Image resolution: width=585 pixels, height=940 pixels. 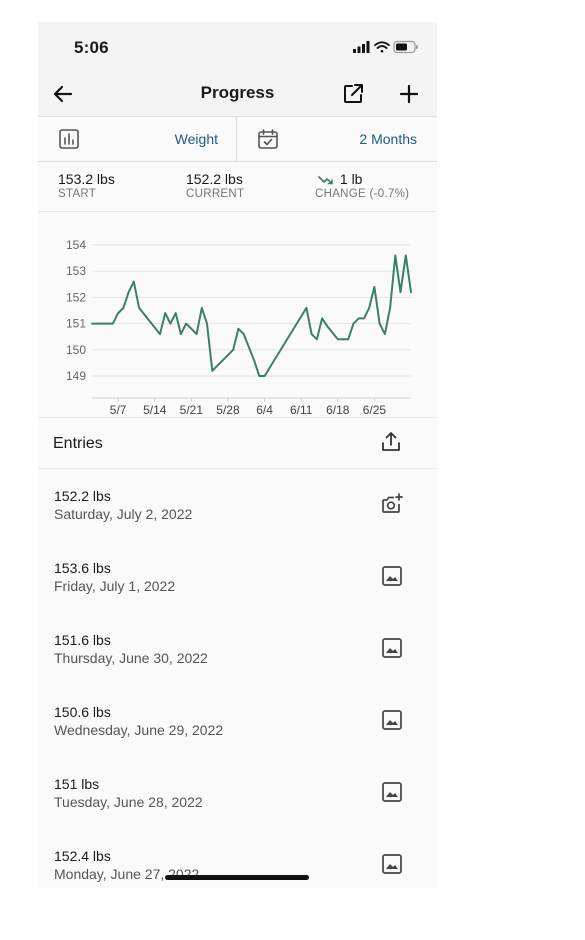 I want to click on entry-date: Wednesday, June 29, 2022, so click(x=139, y=730).